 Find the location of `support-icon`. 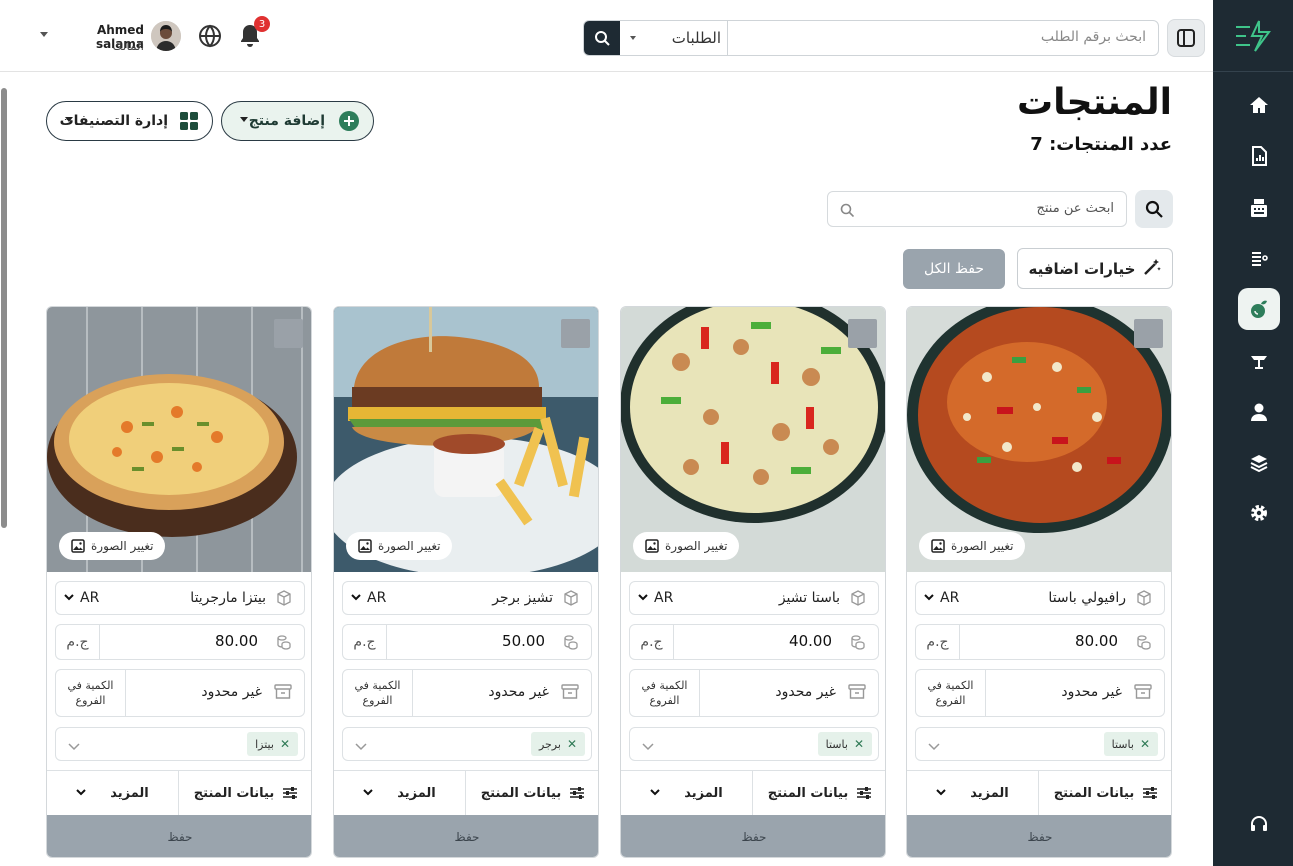

support-icon is located at coordinates (1259, 823).